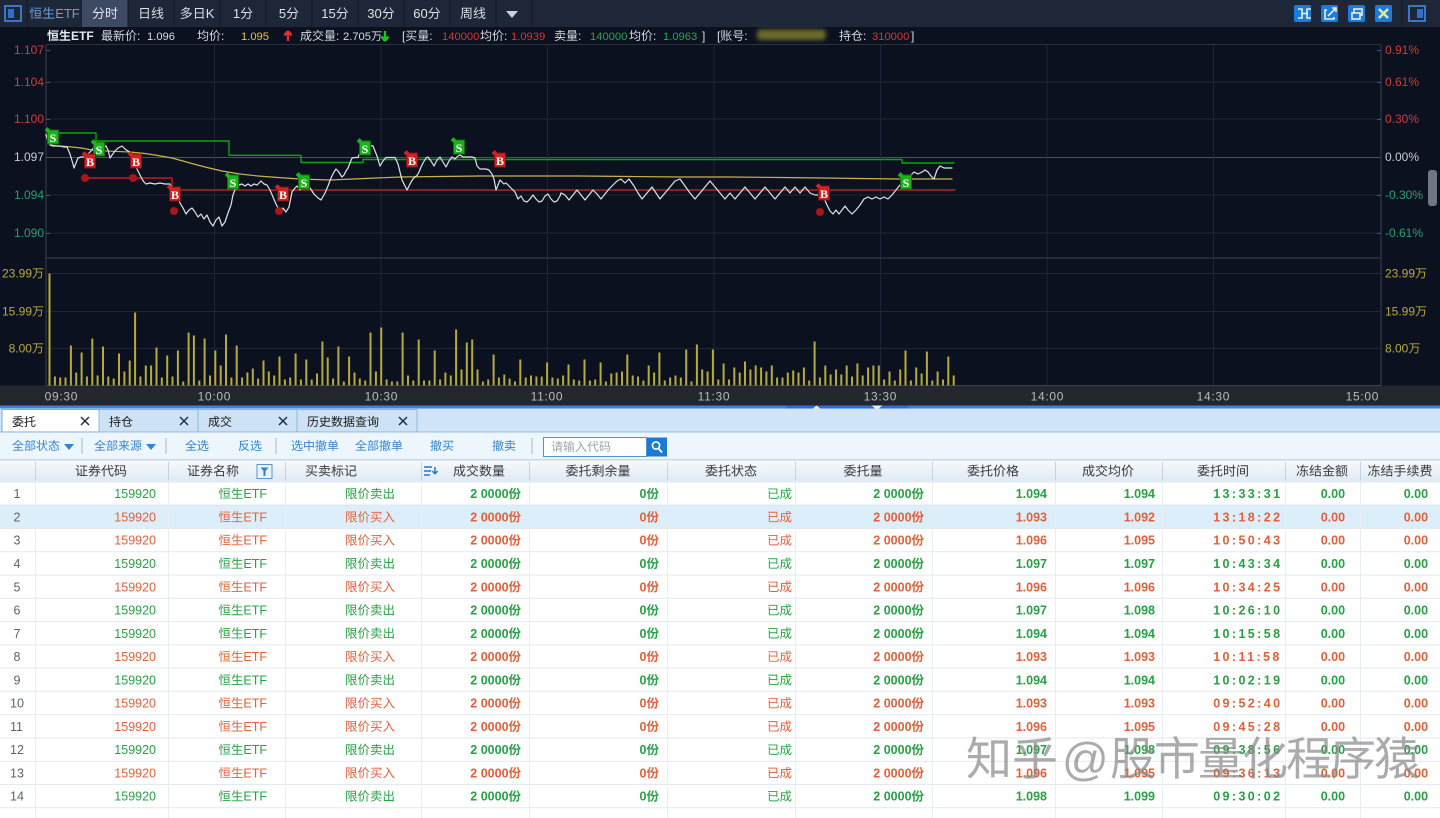 The image size is (1440, 818). I want to click on svg-text: 13:30, so click(881, 397).